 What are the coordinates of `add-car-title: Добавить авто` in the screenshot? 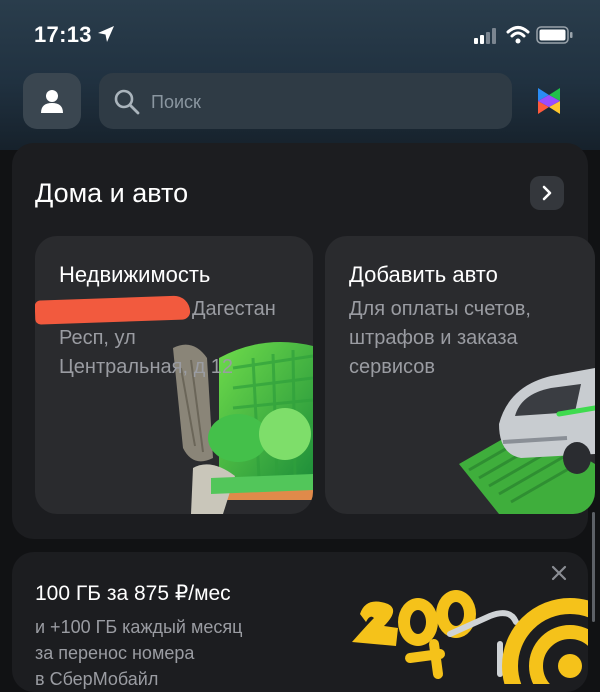 It's located at (423, 274).